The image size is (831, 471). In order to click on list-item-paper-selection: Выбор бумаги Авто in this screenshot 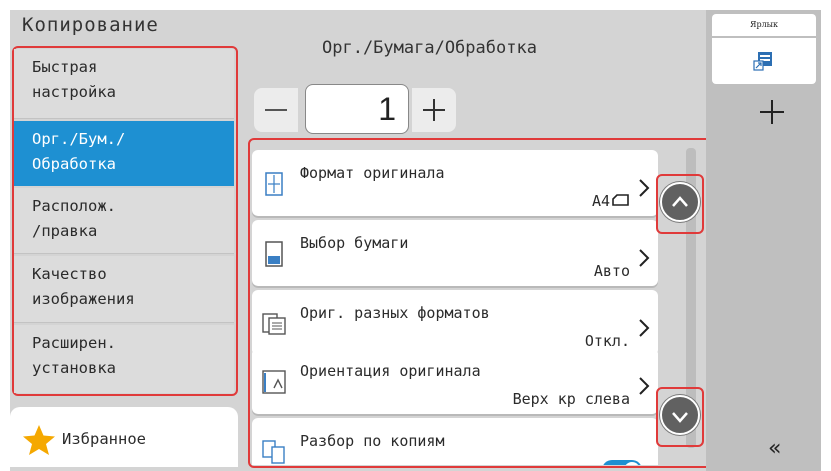, I will do `click(455, 253)`.